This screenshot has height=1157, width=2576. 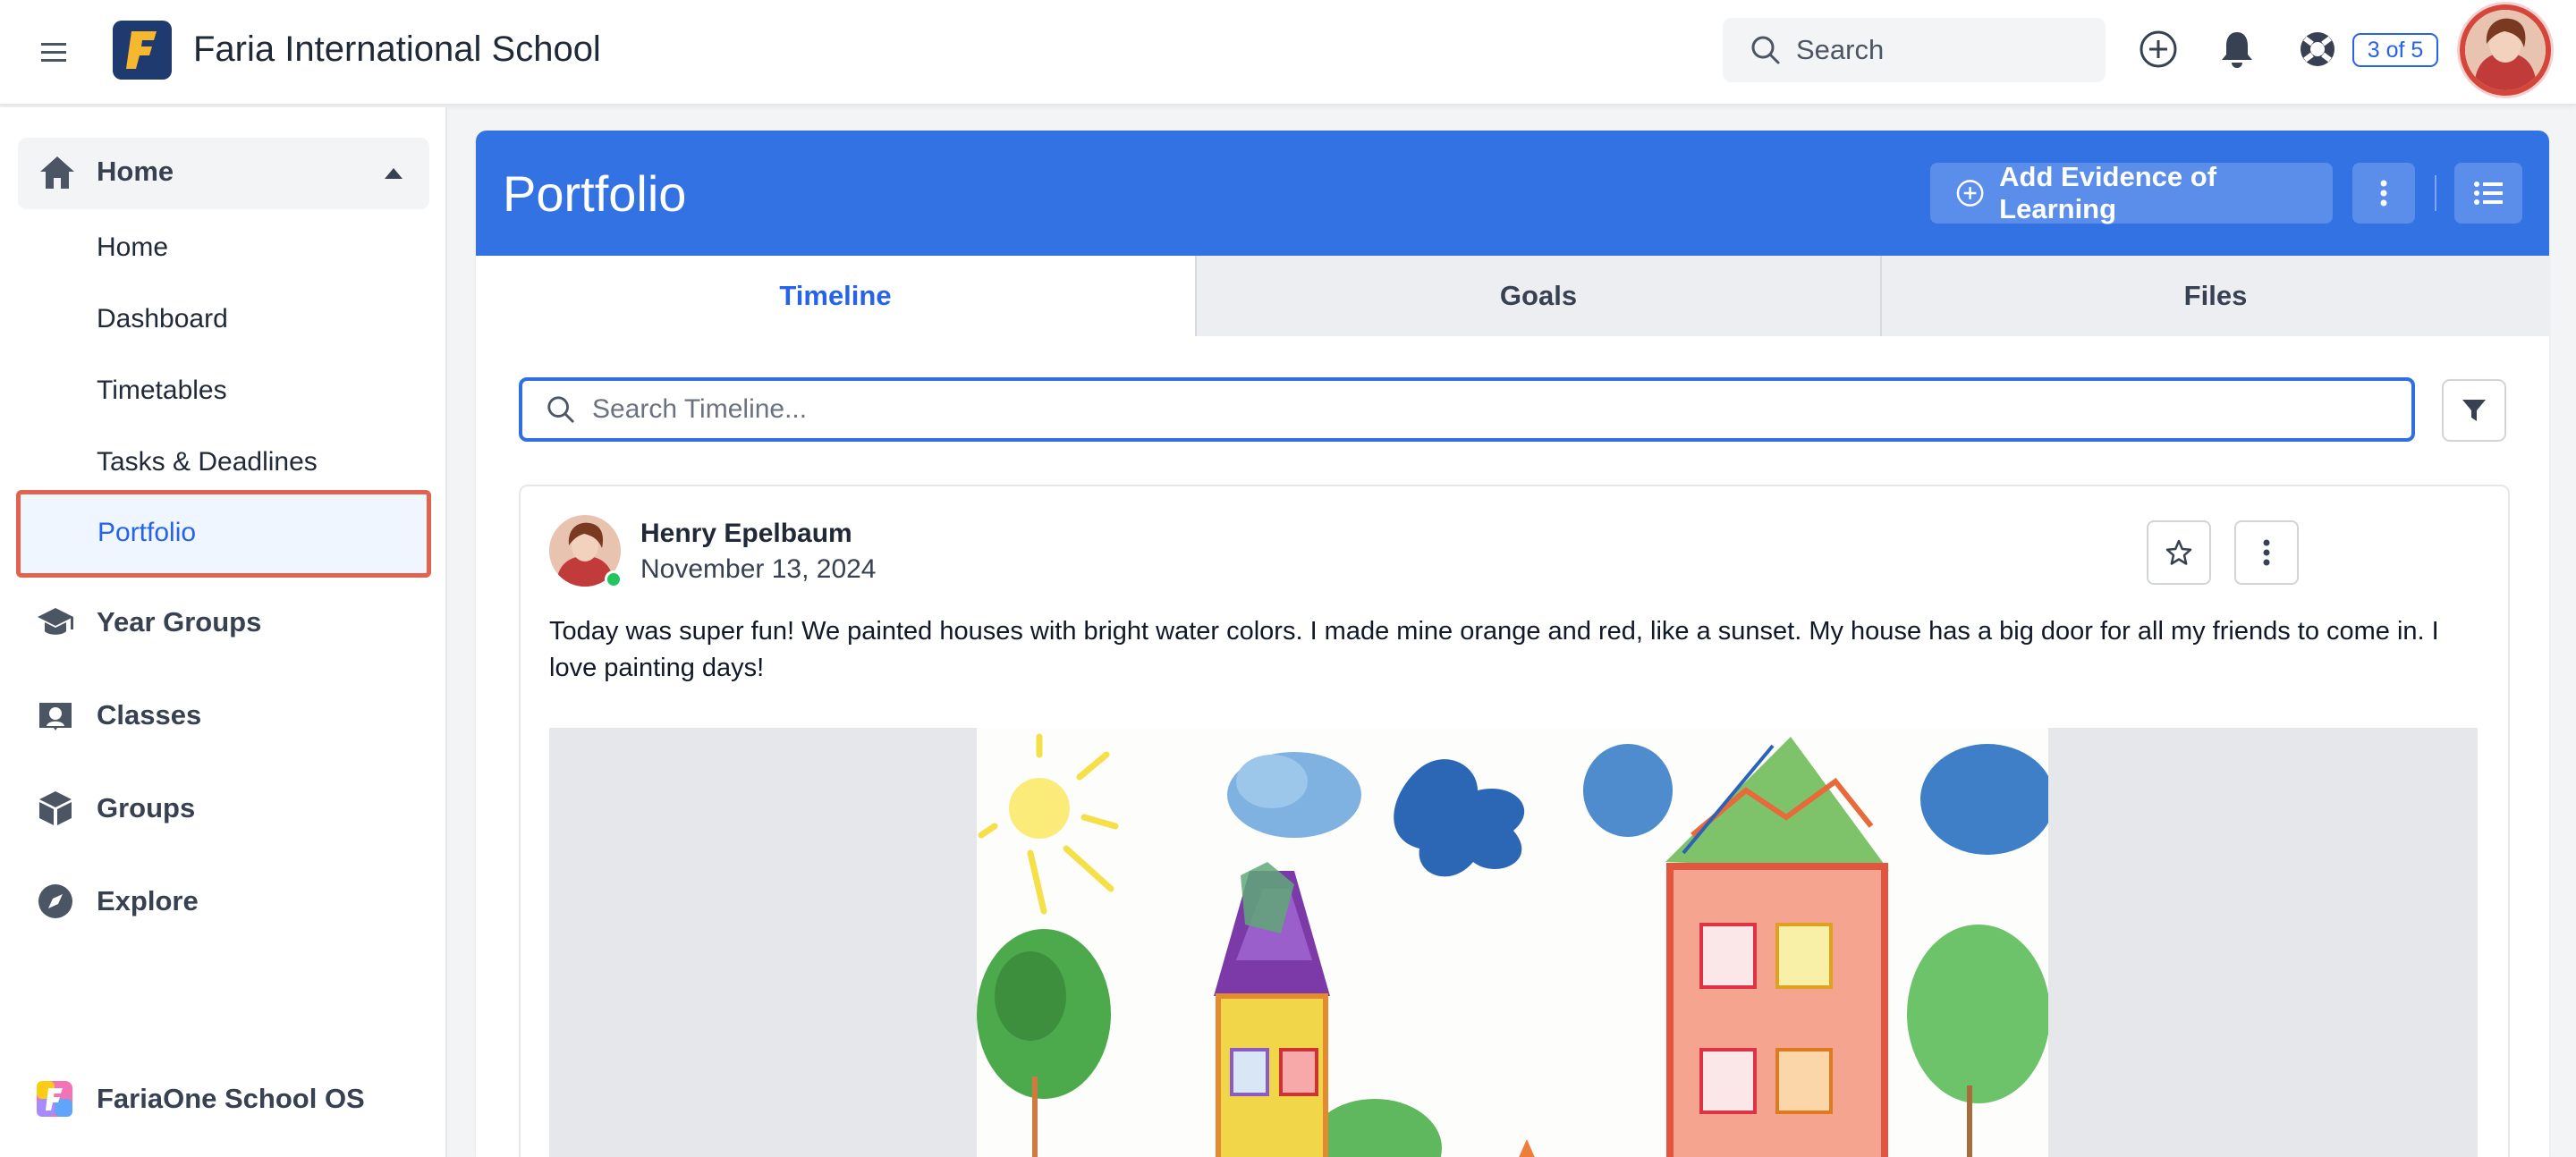 What do you see at coordinates (2237, 49) in the screenshot?
I see `bell-icon` at bounding box center [2237, 49].